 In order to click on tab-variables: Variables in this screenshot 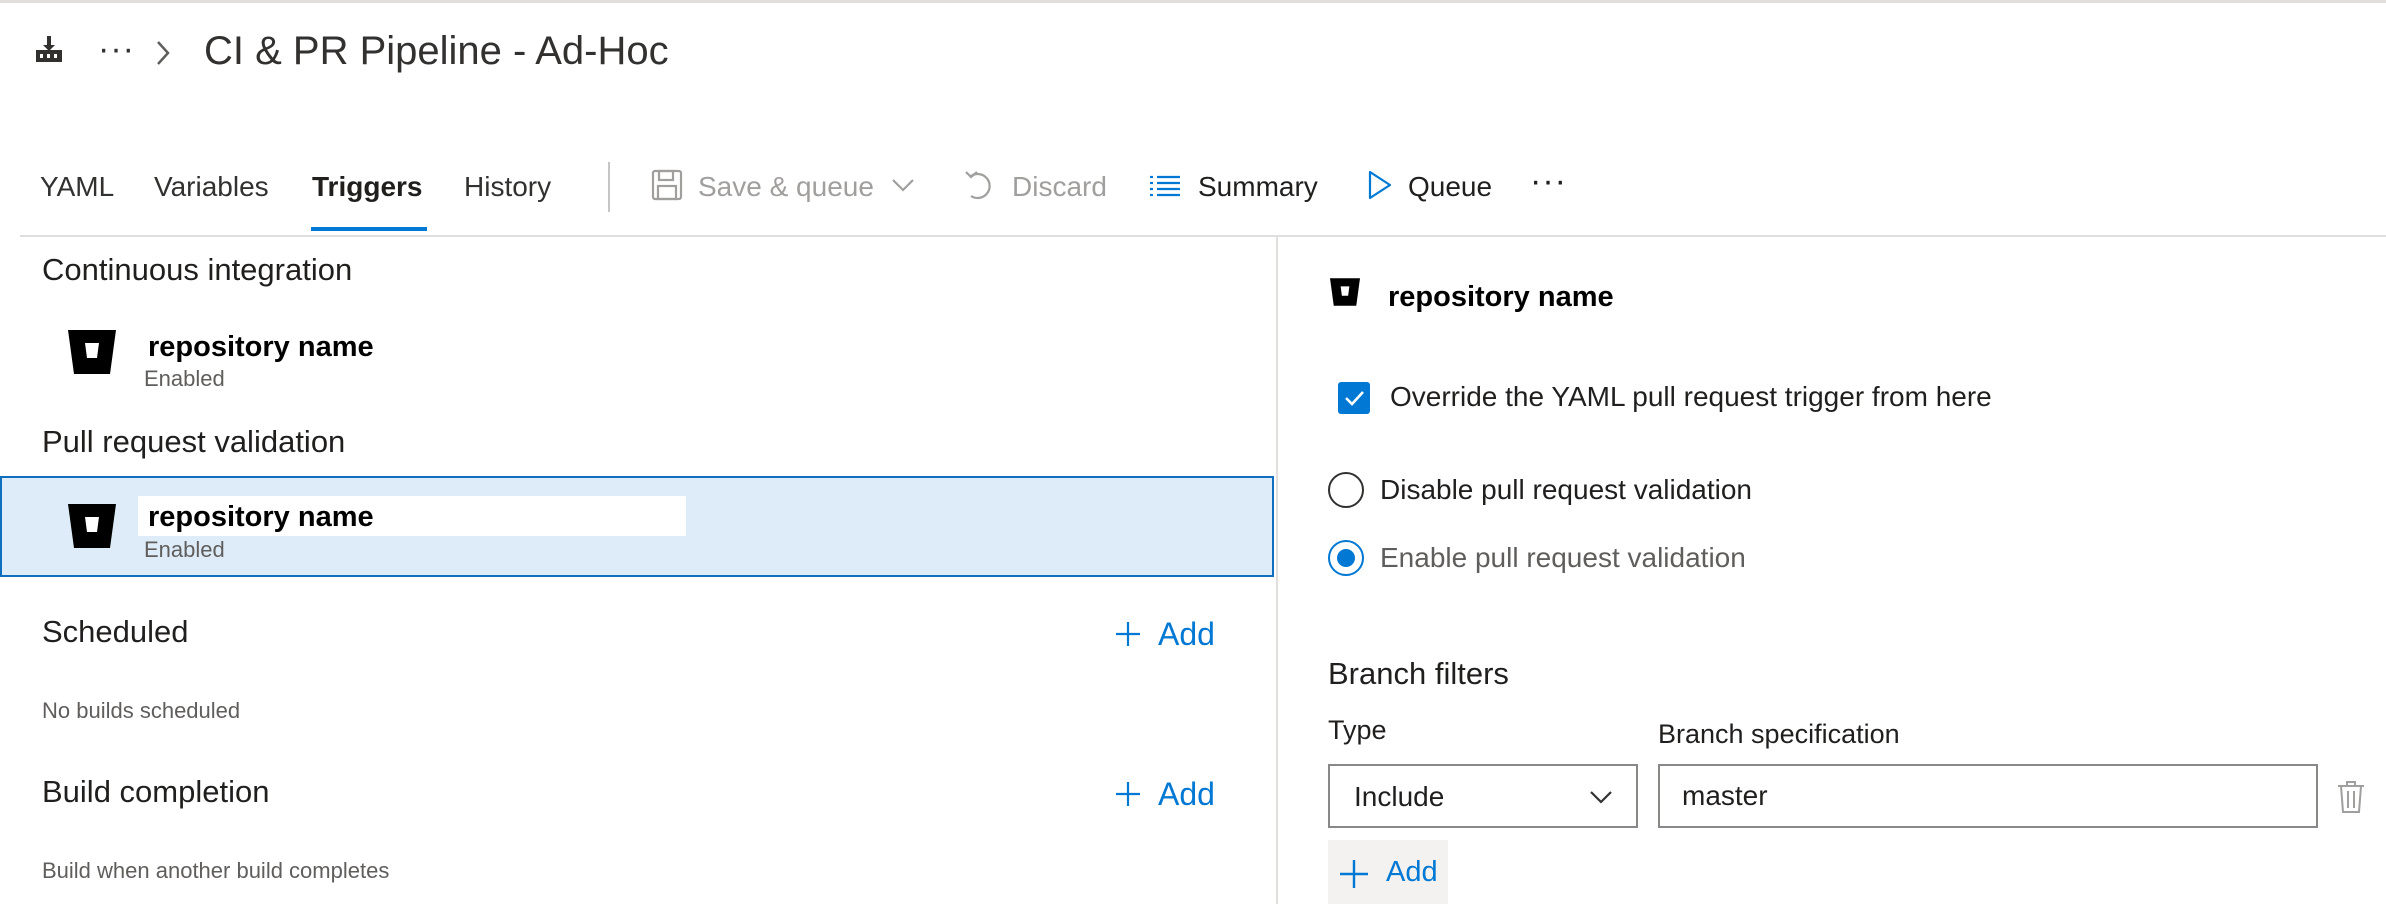, I will do `click(211, 187)`.